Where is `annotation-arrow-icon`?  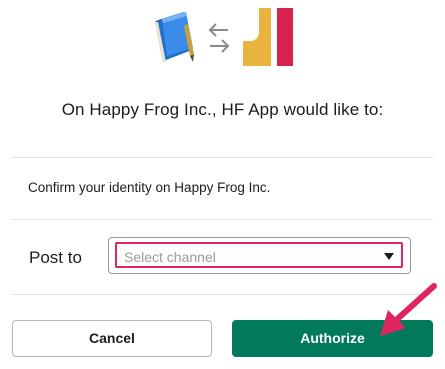 annotation-arrow-icon is located at coordinates (408, 309).